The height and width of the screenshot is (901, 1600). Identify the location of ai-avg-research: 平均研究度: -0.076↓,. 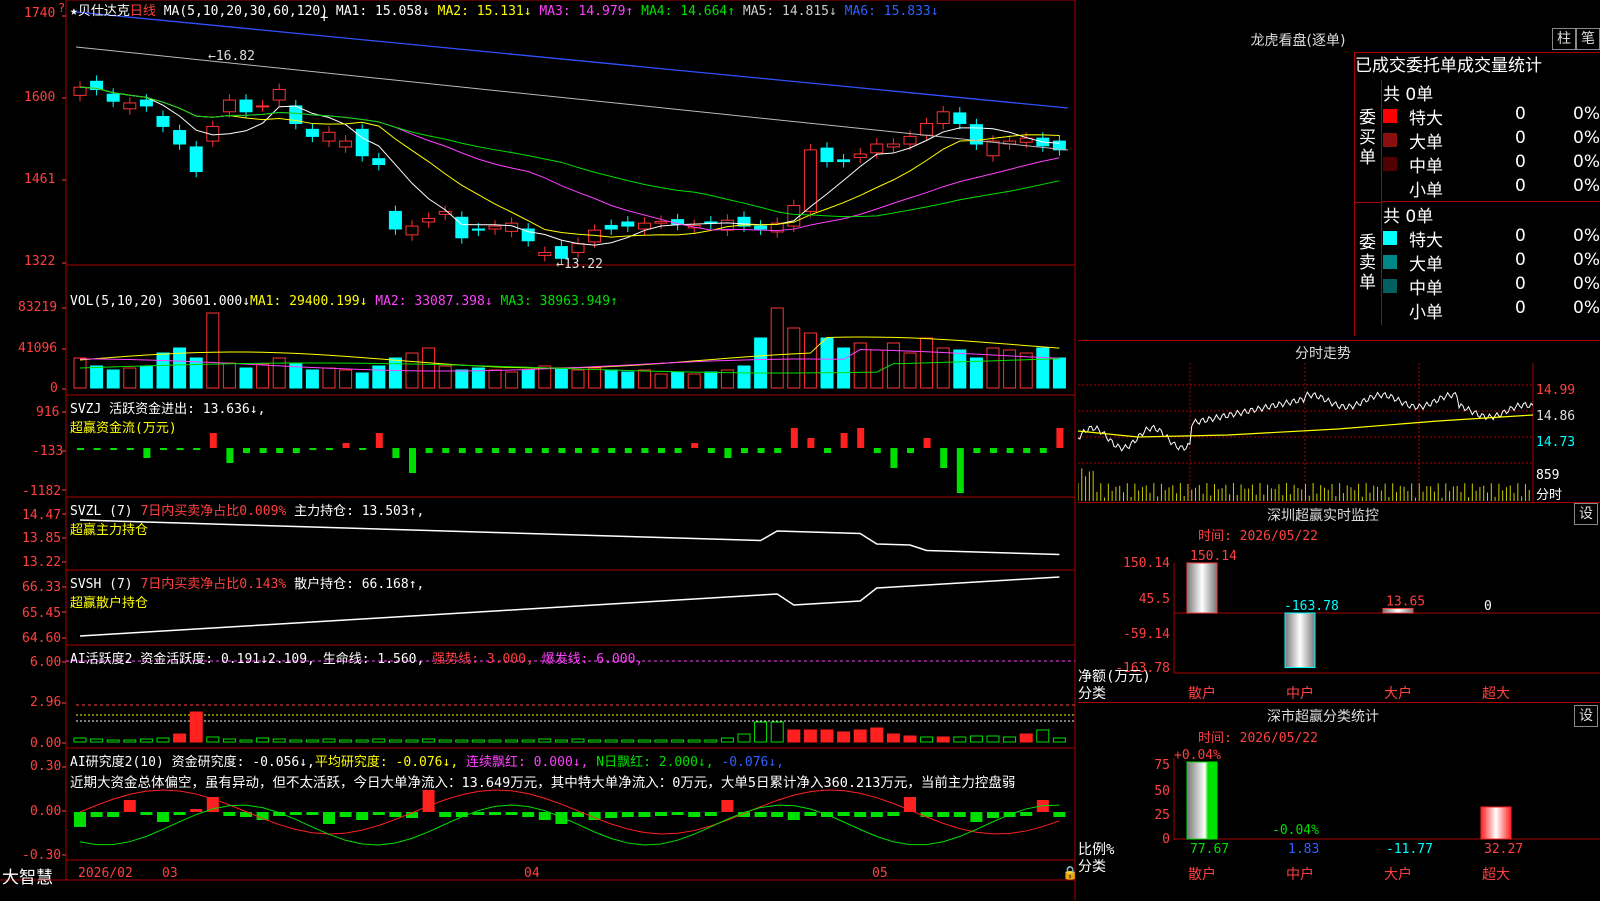
(386, 762).